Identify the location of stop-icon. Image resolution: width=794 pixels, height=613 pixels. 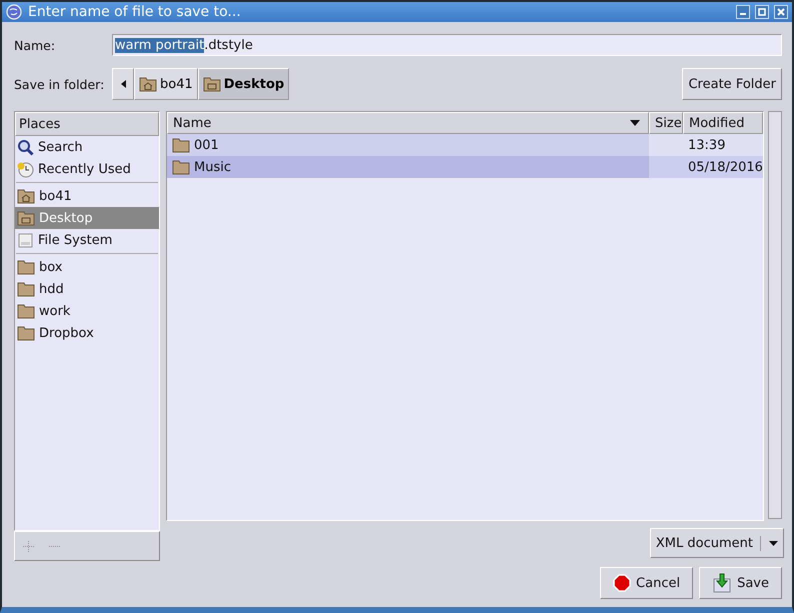
(622, 583).